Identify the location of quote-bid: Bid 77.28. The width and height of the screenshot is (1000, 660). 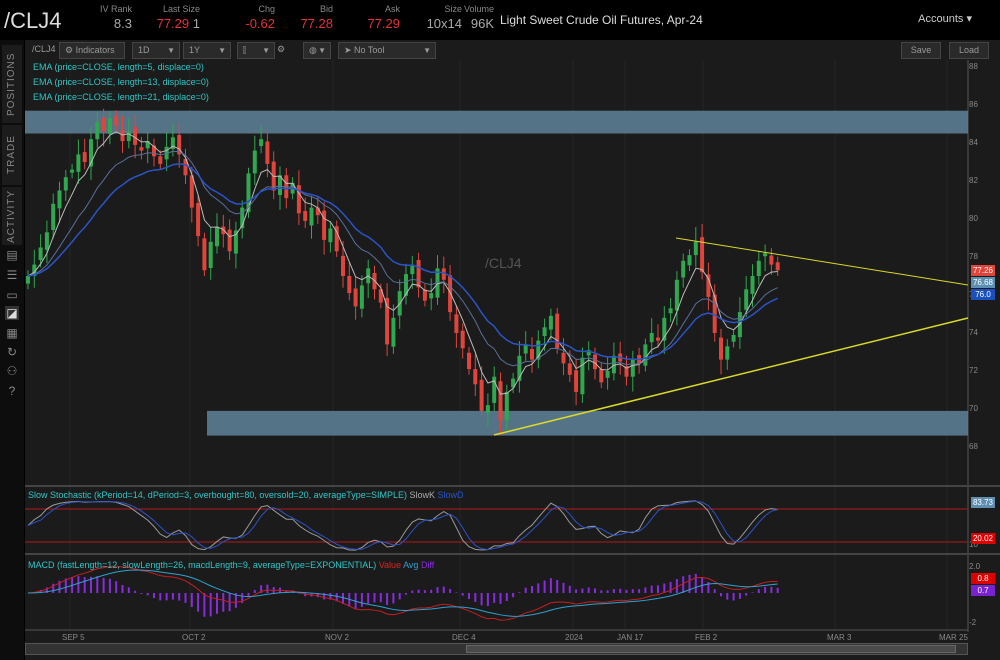
(308, 17).